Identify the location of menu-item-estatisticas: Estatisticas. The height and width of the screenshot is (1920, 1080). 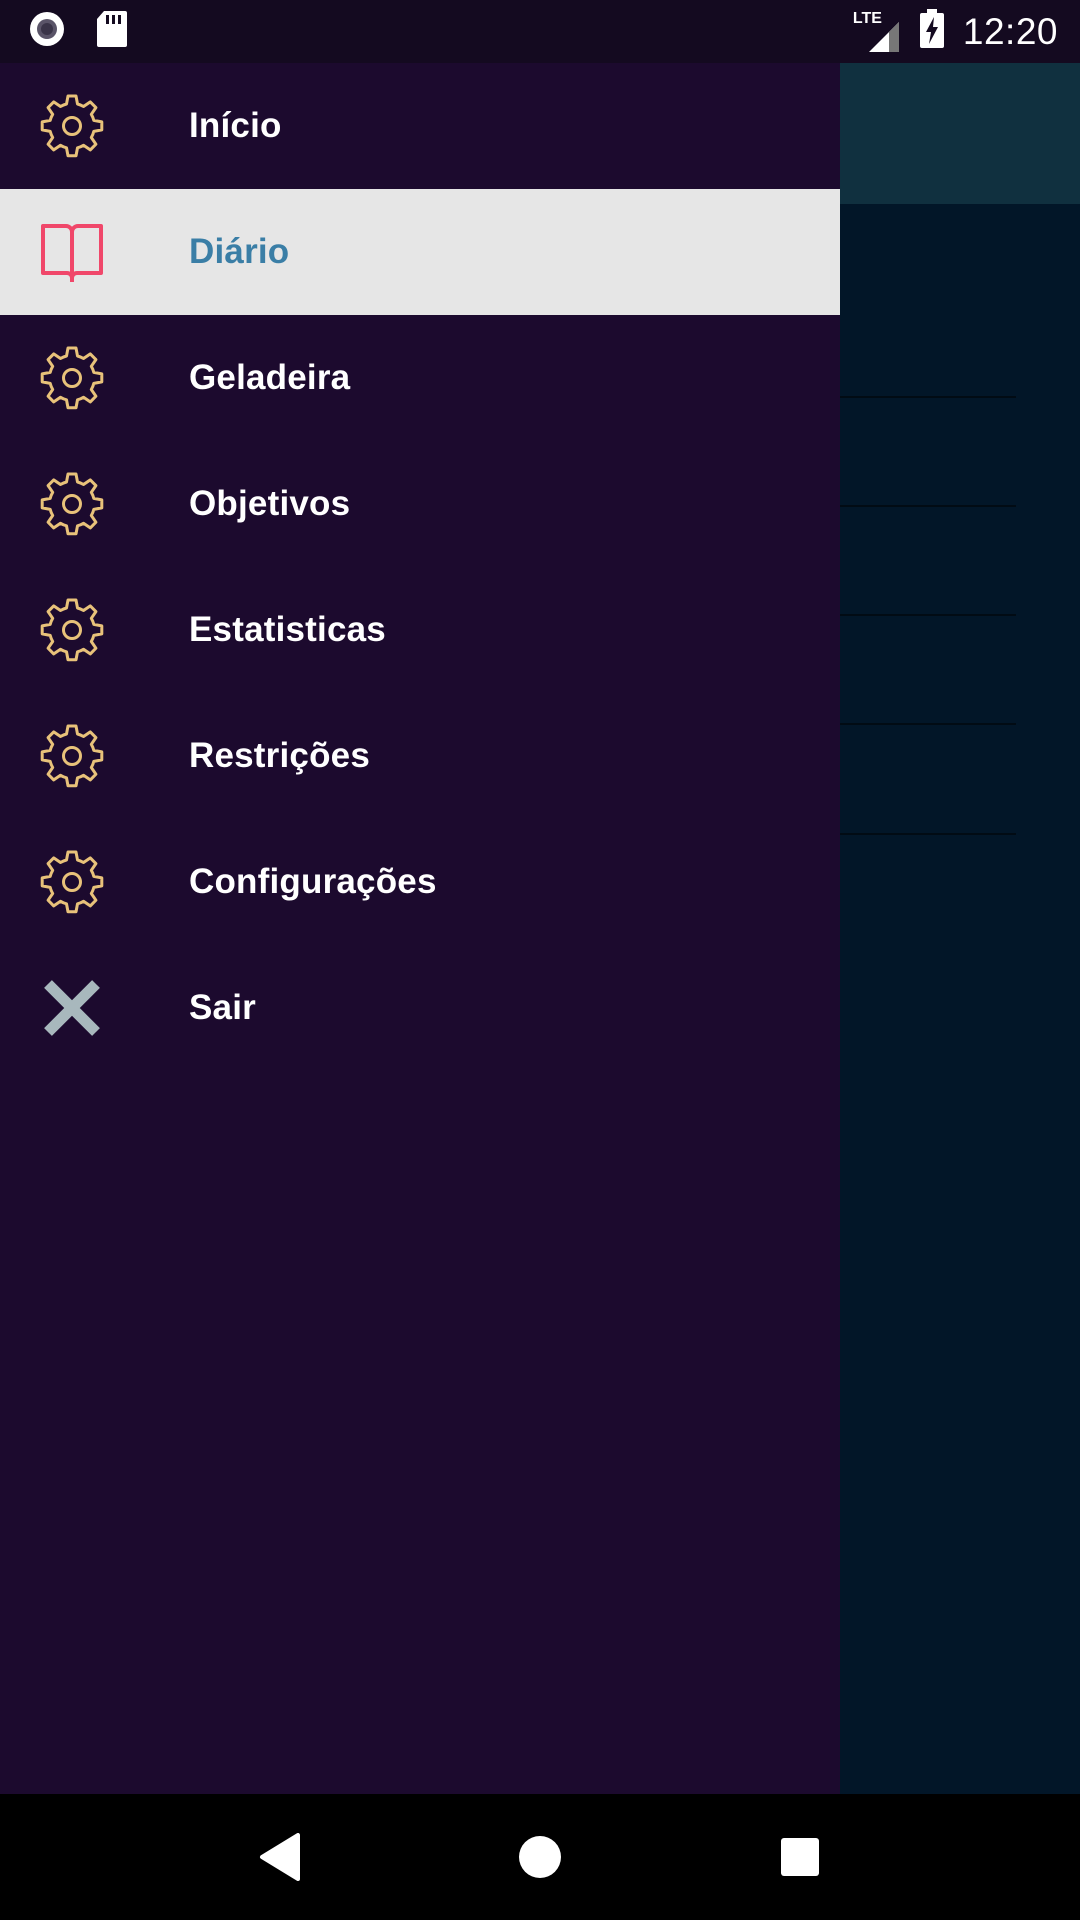
(420, 630).